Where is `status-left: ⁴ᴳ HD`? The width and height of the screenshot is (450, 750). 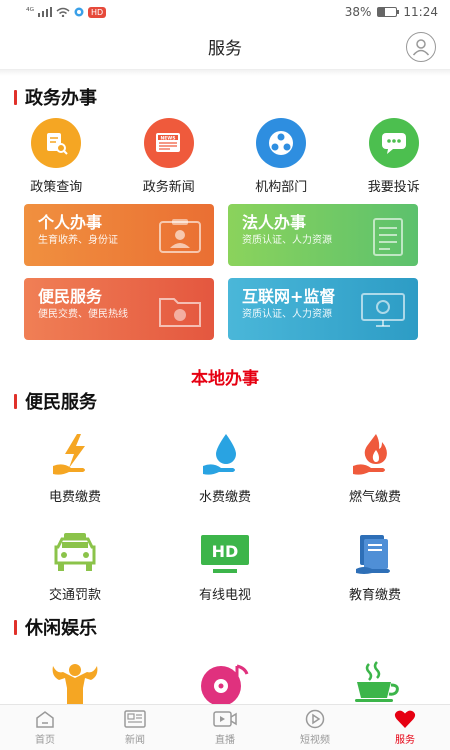
status-left: ⁴ᴳ HD is located at coordinates (66, 12).